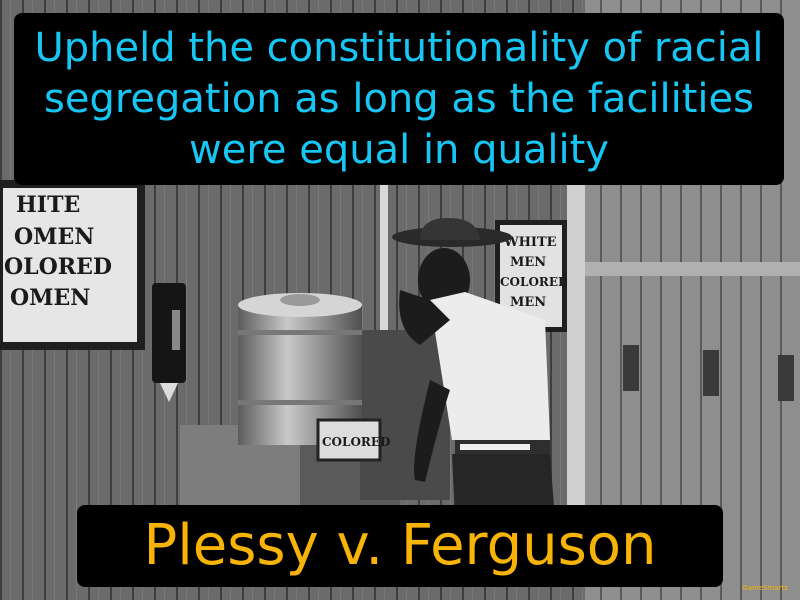 Image resolution: width=800 pixels, height=600 pixels. I want to click on brand-watermark: GameSmartz, so click(765, 588).